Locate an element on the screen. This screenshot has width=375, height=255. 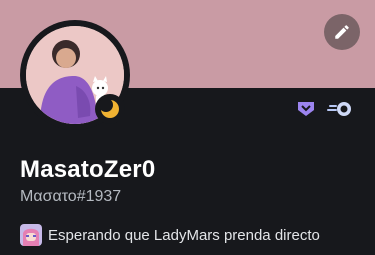
hypesquad-bravery-icon is located at coordinates (306, 109).